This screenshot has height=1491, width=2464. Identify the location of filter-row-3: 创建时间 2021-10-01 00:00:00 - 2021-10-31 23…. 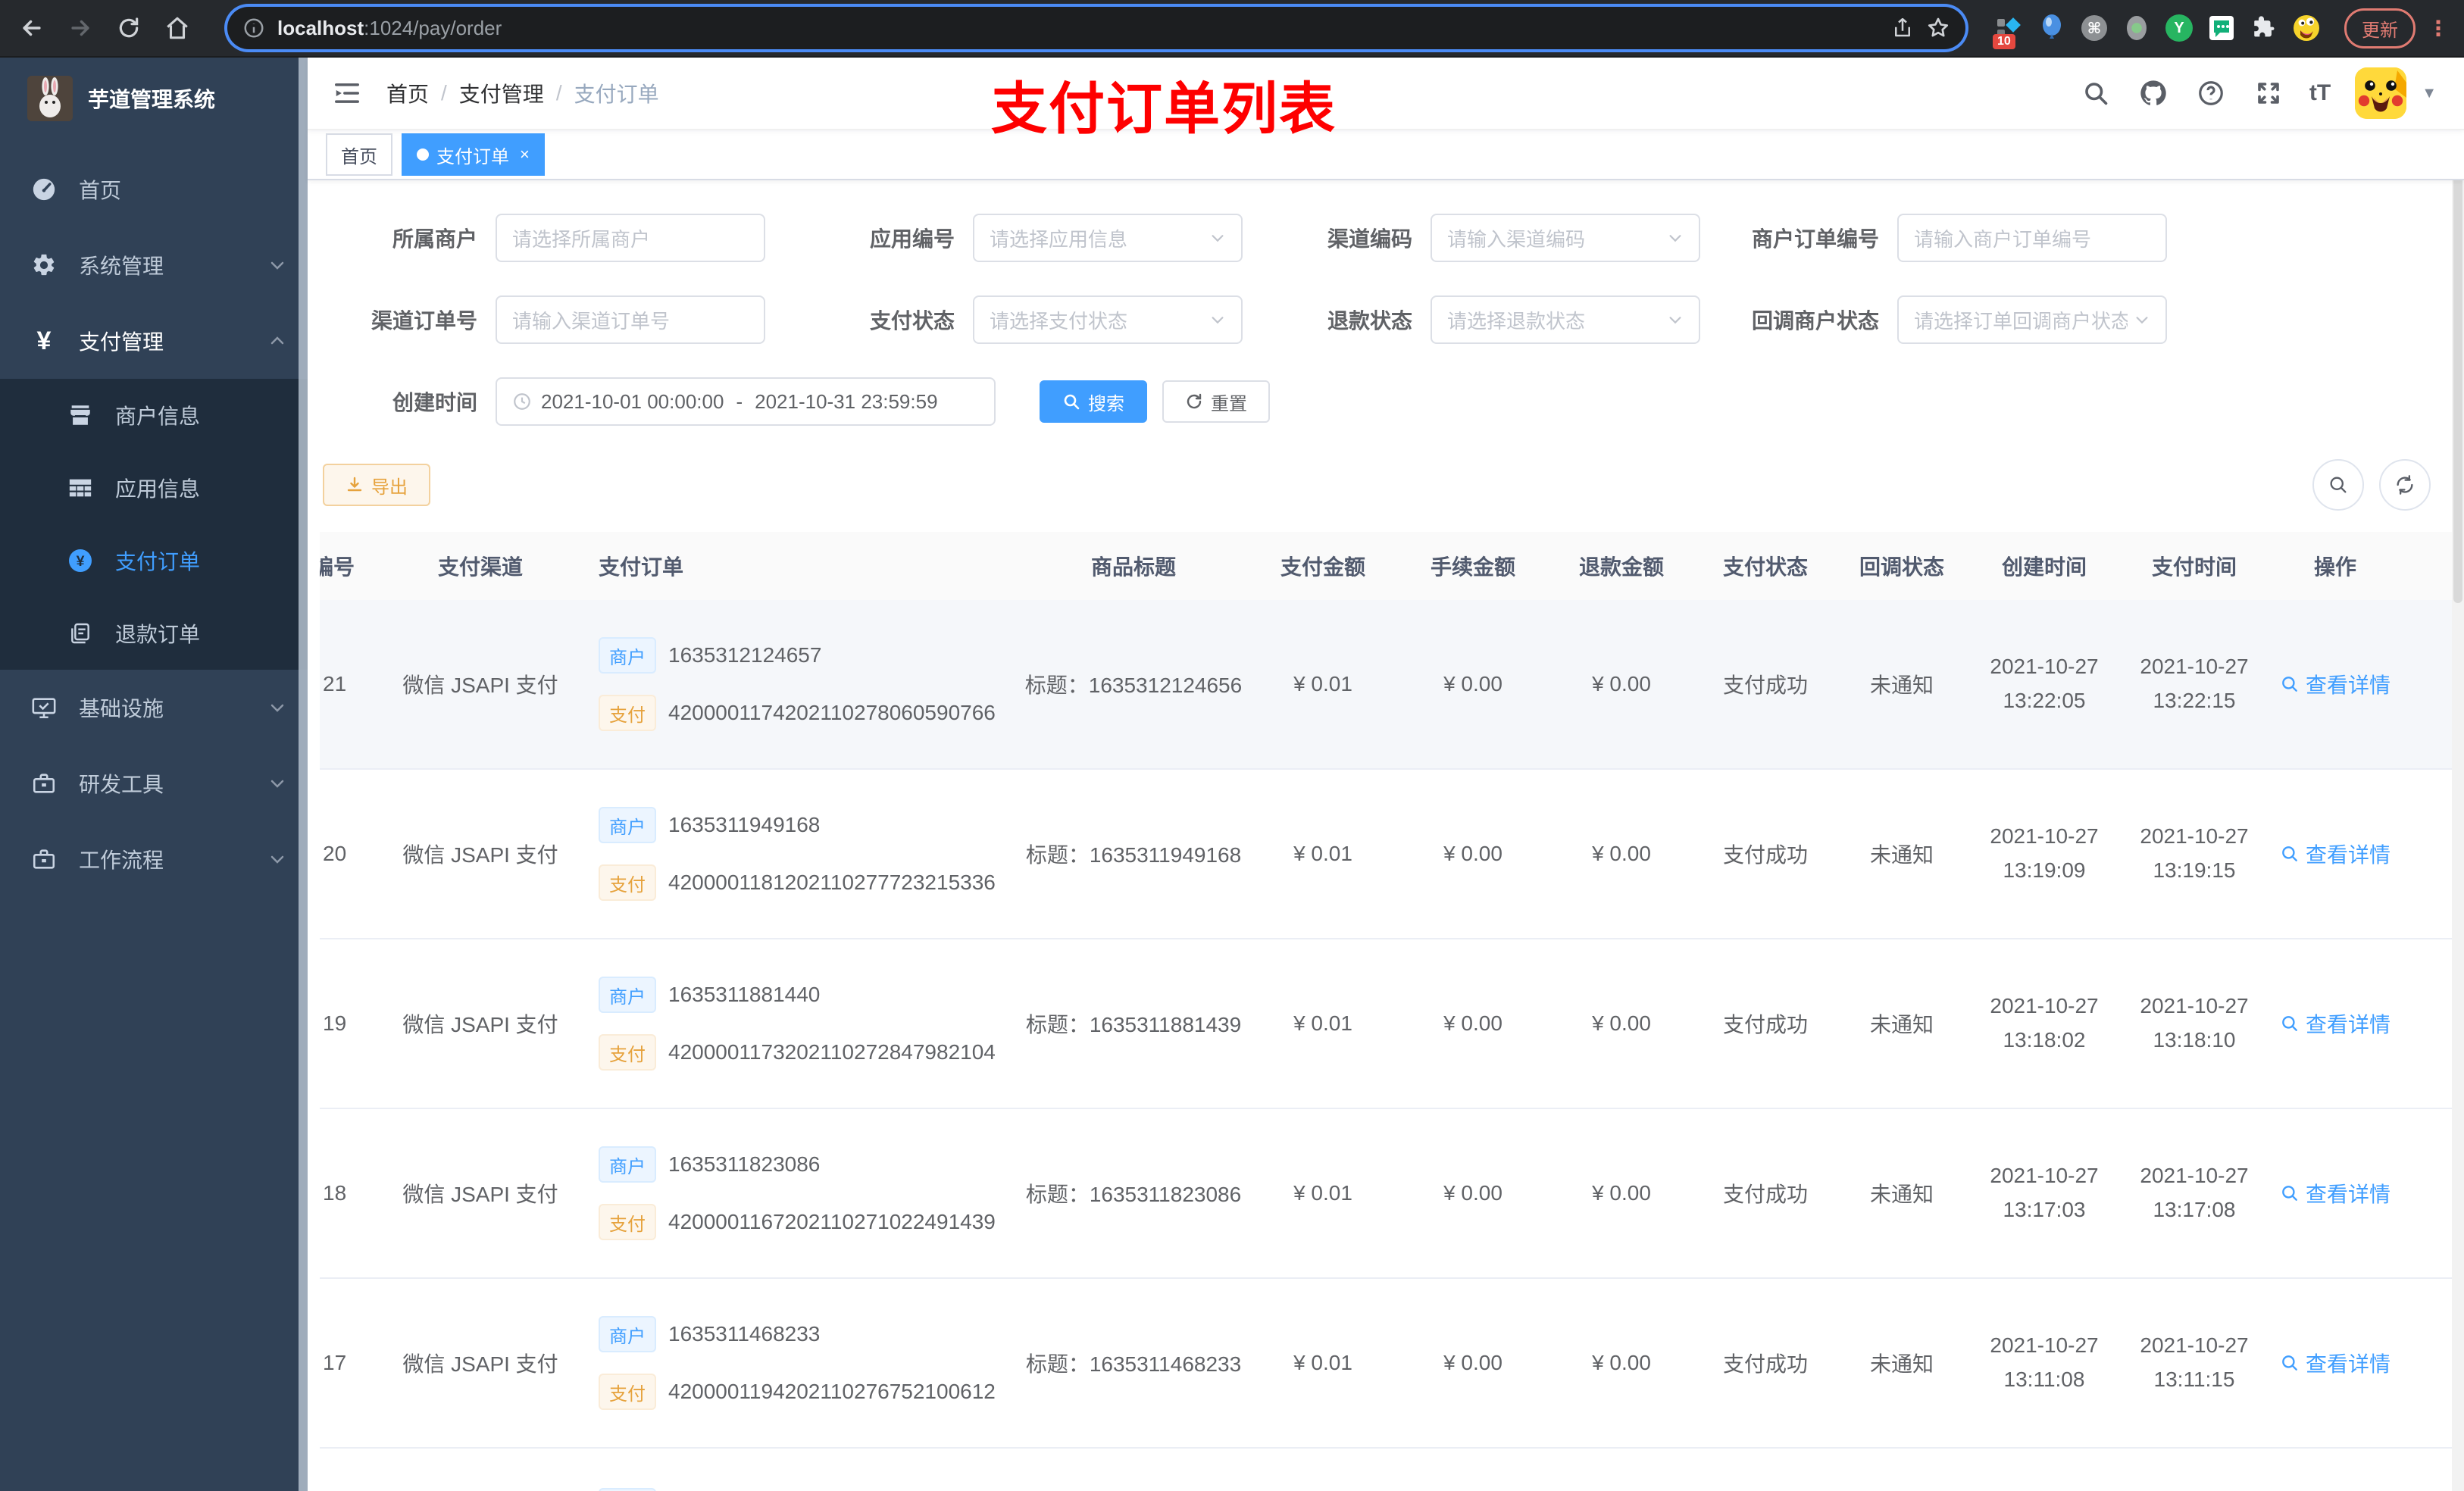
(1386, 401).